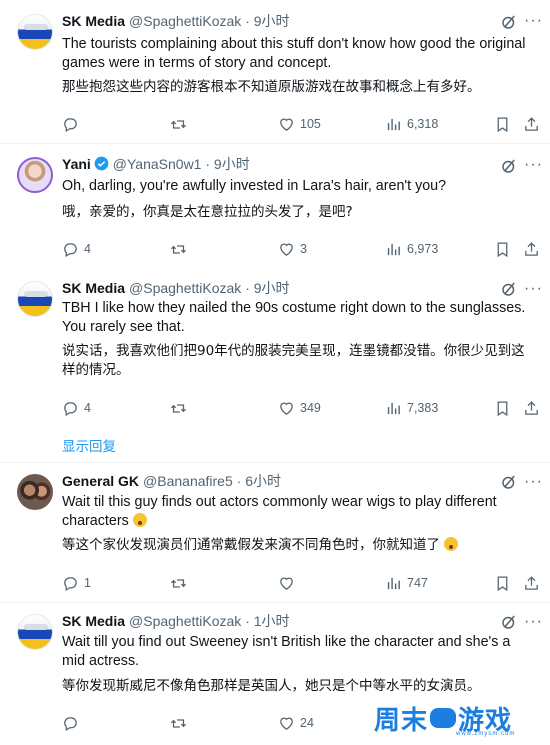 This screenshot has width=550, height=745. Describe the element at coordinates (292, 249) in the screenshot. I see `like-button: 3` at that location.